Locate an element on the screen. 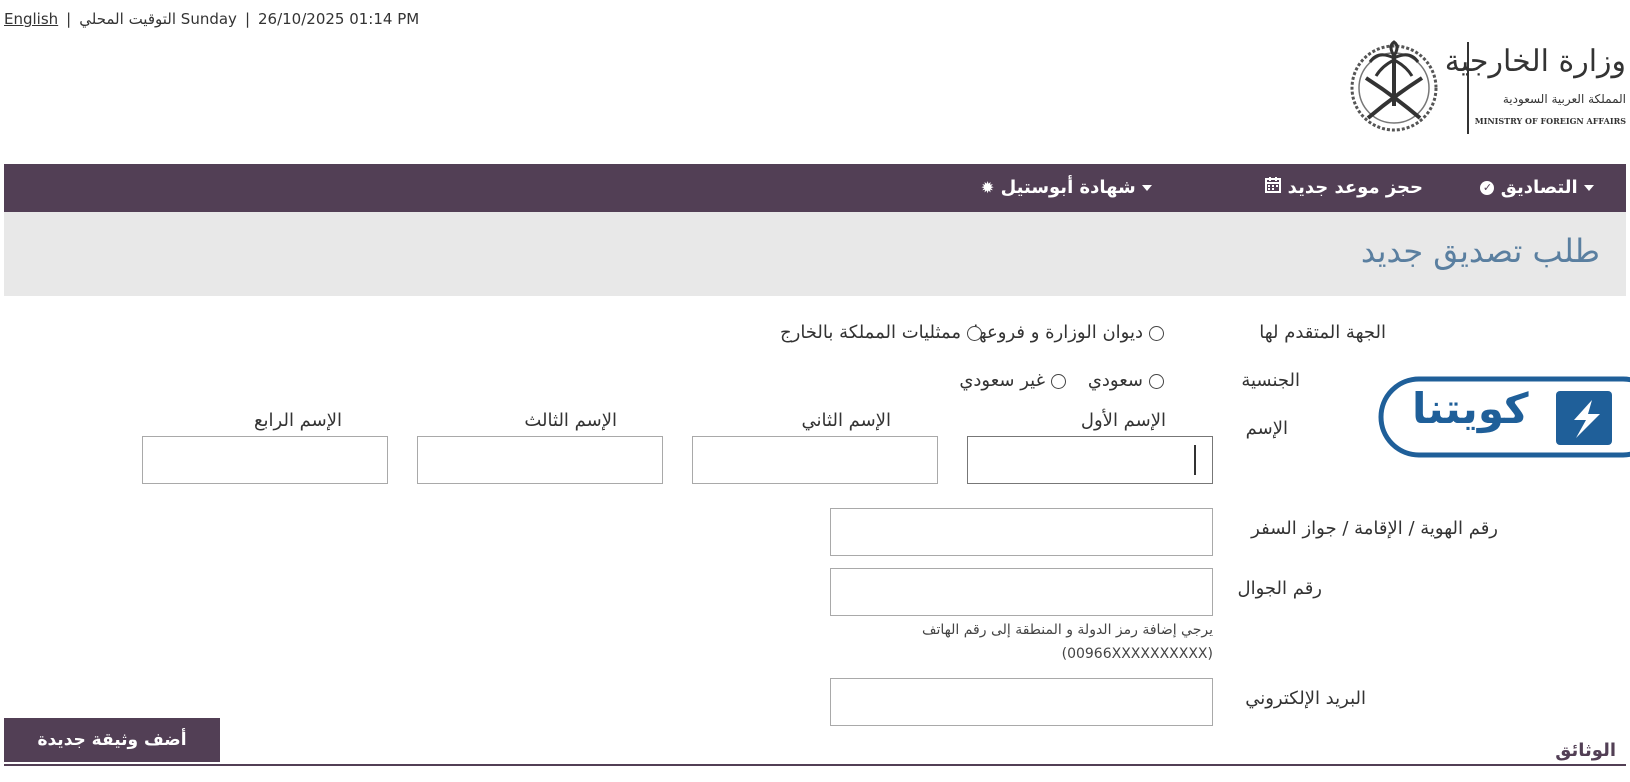 This screenshot has width=1630, height=782. divider is located at coordinates (815, 765).